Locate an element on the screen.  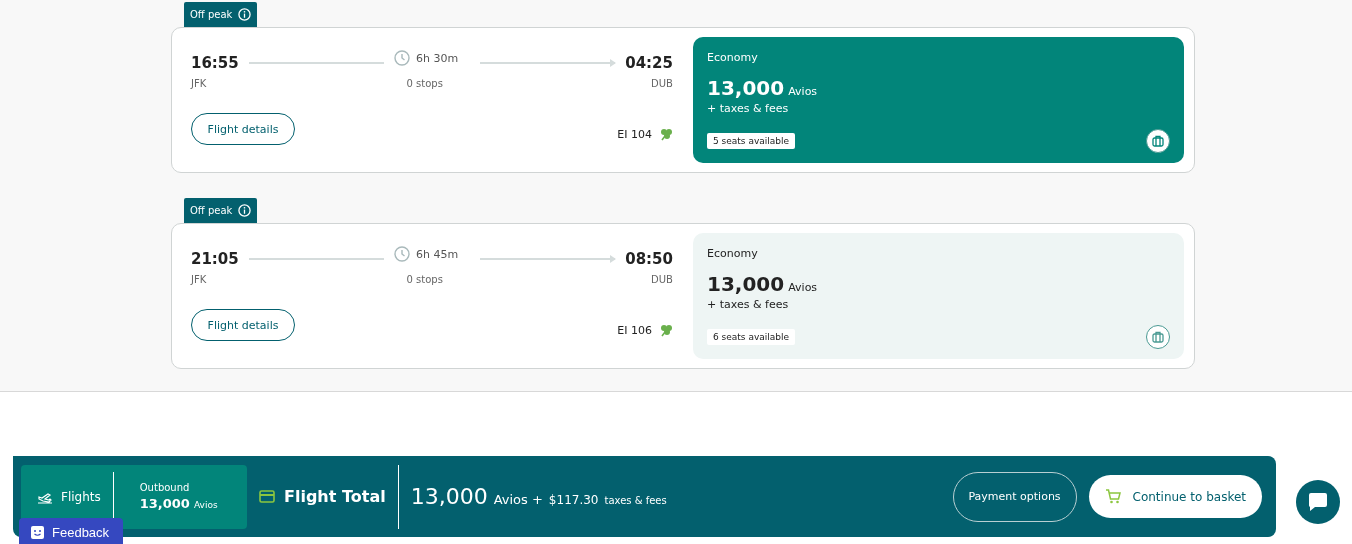
total-avios: 13,000 is located at coordinates (449, 496).